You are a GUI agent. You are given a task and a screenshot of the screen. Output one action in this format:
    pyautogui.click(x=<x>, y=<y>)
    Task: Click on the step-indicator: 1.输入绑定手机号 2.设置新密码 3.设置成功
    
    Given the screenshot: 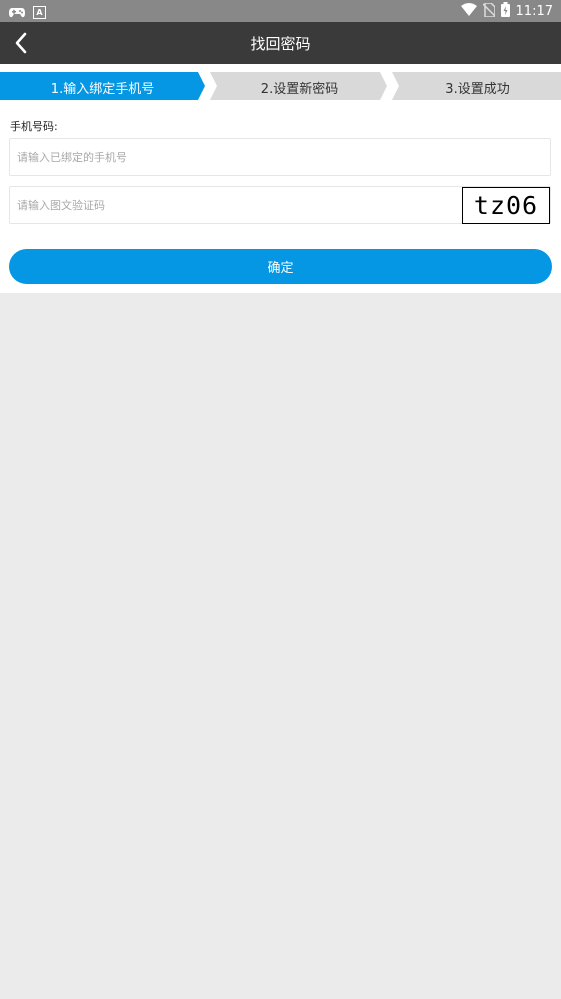 What is the action you would take?
    pyautogui.click(x=280, y=87)
    